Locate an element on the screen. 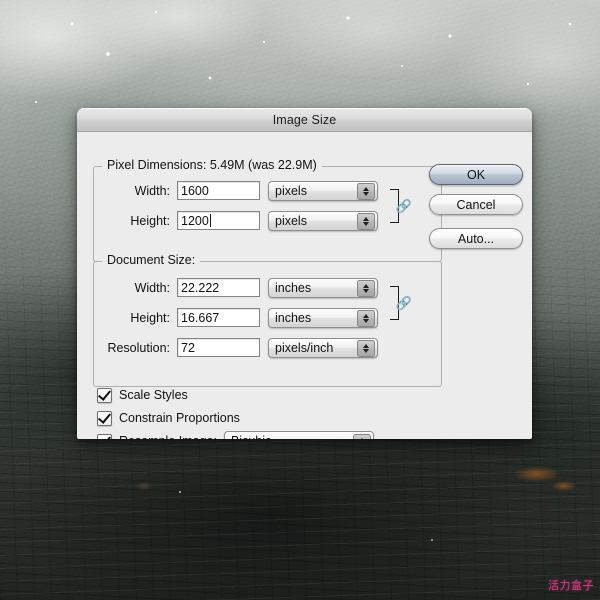  pixel-height-row: Height: 1200 pixels is located at coordinates (238, 220).